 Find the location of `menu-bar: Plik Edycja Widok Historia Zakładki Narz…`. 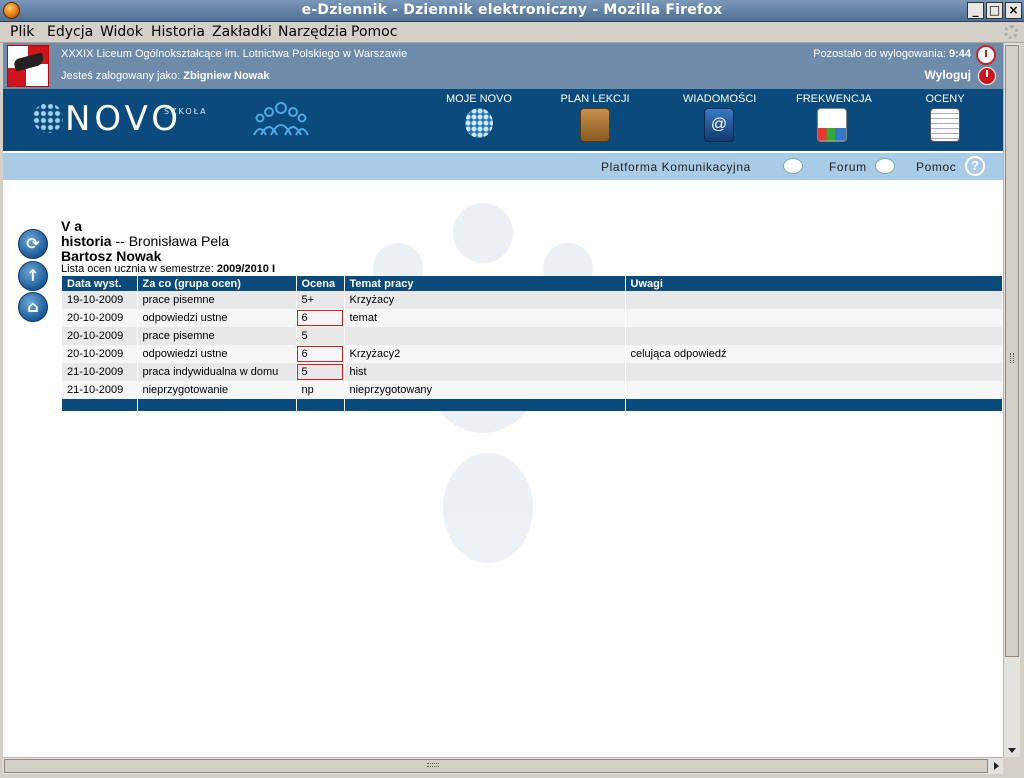

menu-bar: Plik Edycja Widok Historia Zakładki Narz… is located at coordinates (512, 32).